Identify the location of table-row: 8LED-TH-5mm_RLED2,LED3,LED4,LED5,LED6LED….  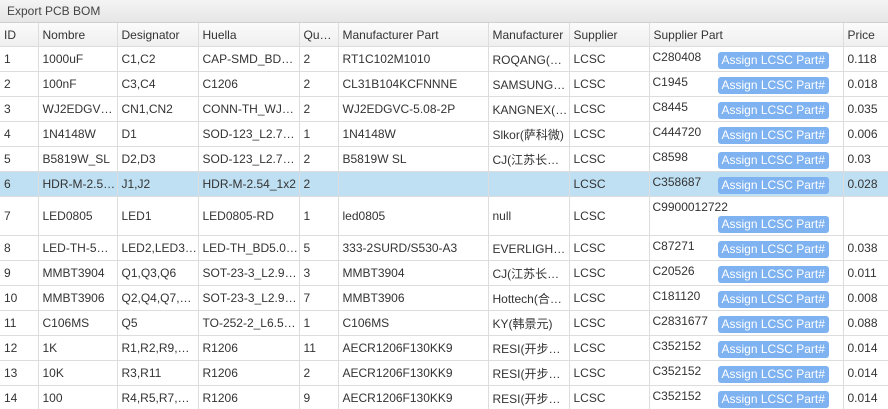
(444, 248).